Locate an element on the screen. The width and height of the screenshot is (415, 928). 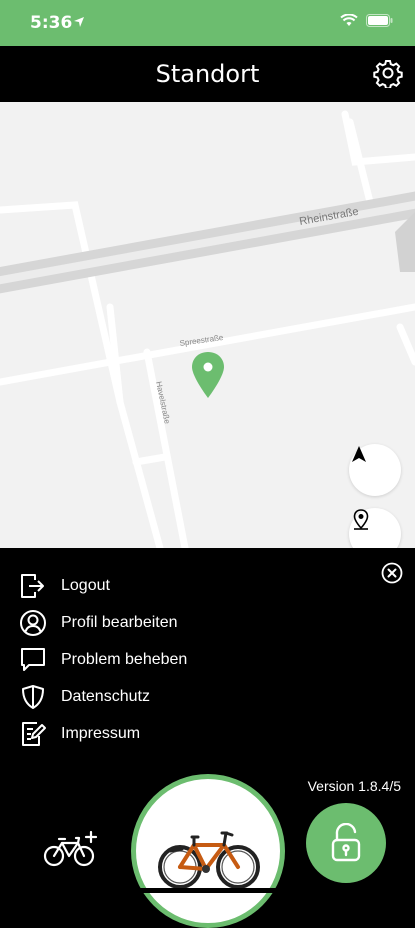
locate-pin-icon is located at coordinates (361, 519).